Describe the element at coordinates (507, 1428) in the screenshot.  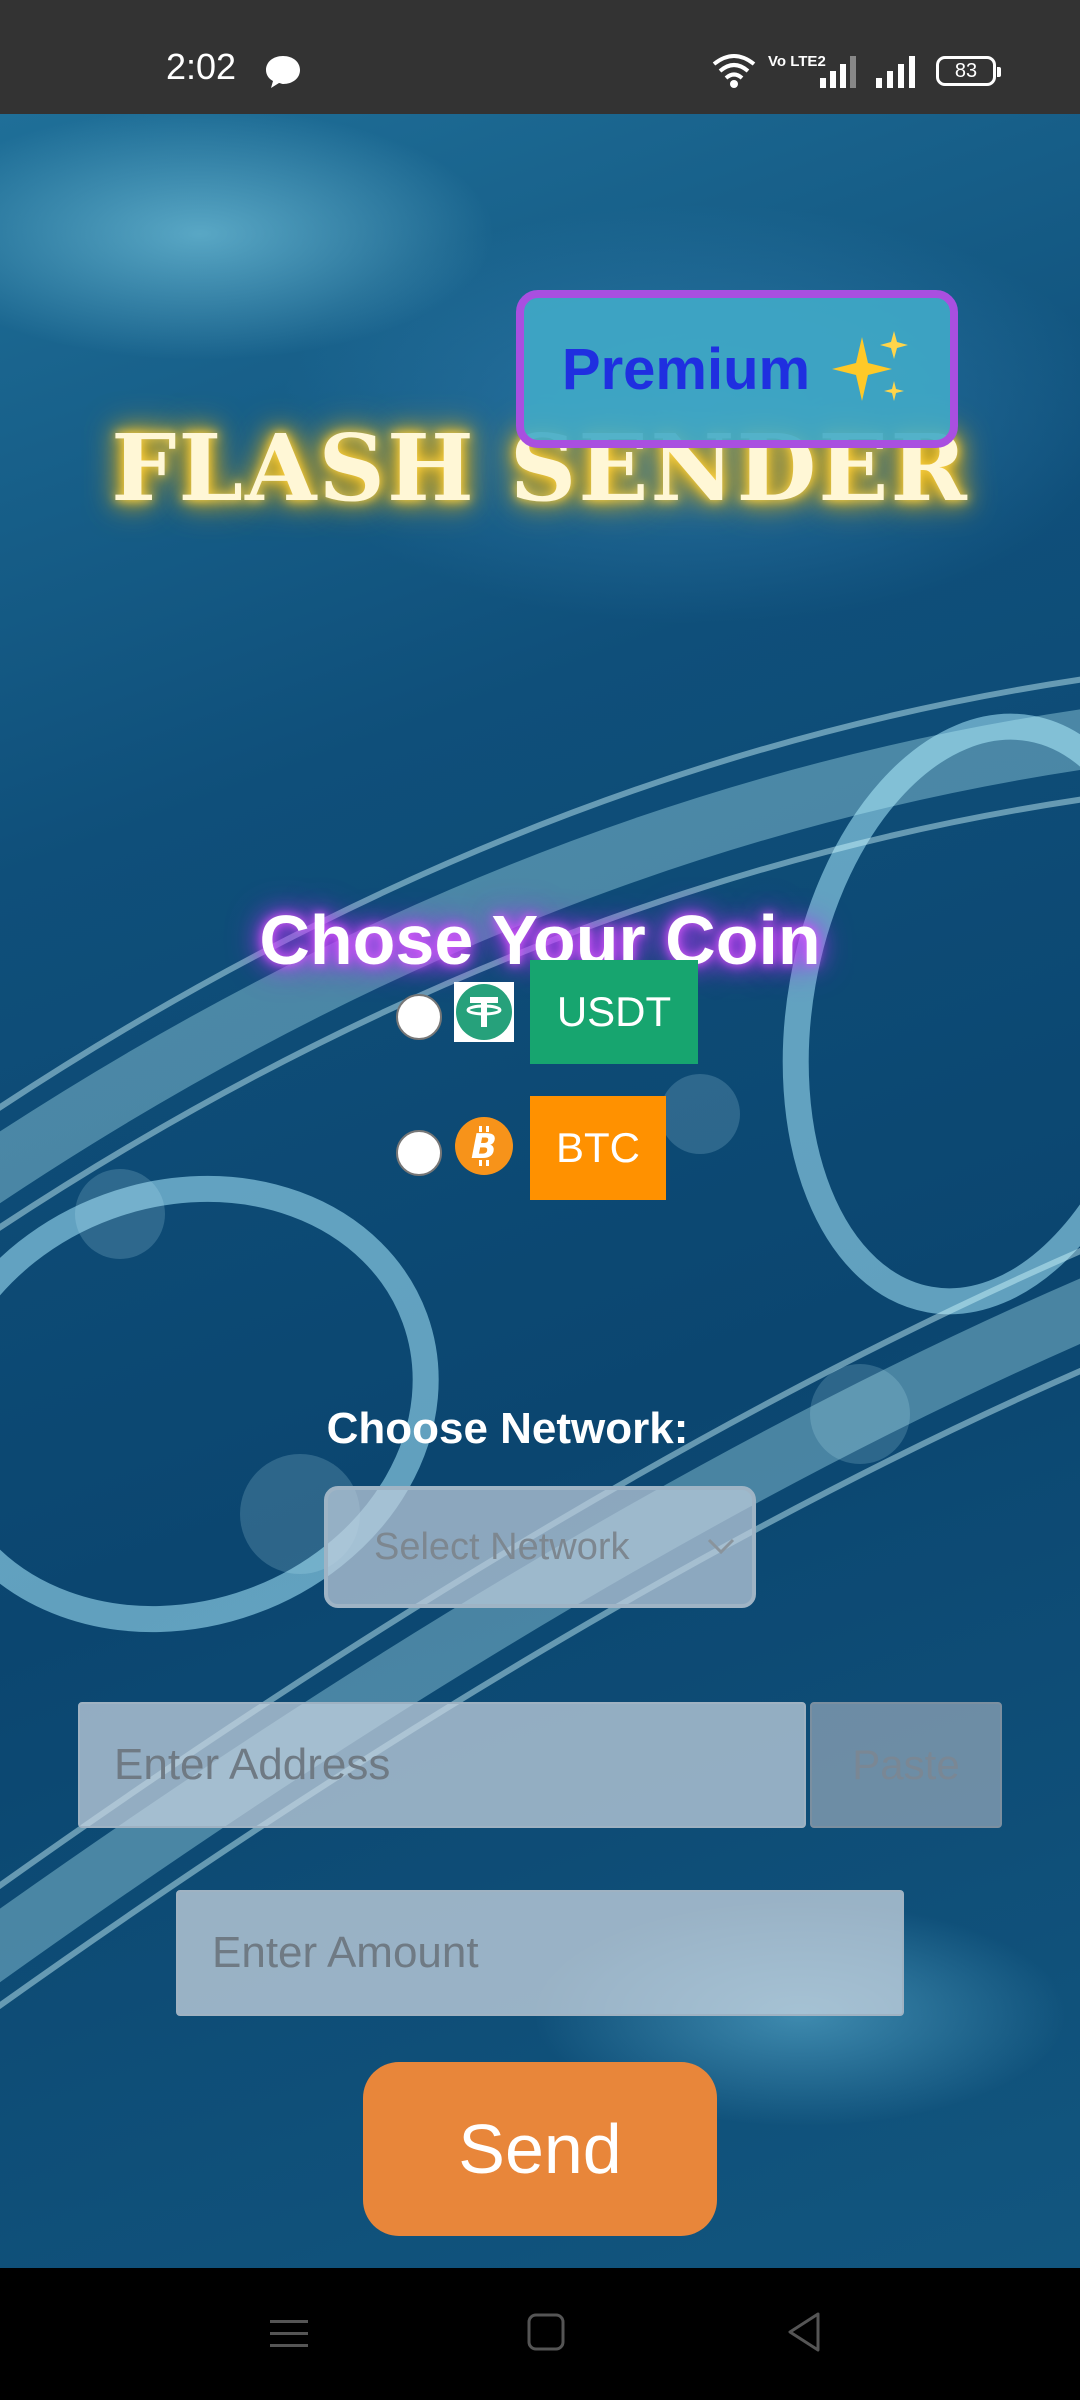
I see `network-heading: Choose Network:` at that location.